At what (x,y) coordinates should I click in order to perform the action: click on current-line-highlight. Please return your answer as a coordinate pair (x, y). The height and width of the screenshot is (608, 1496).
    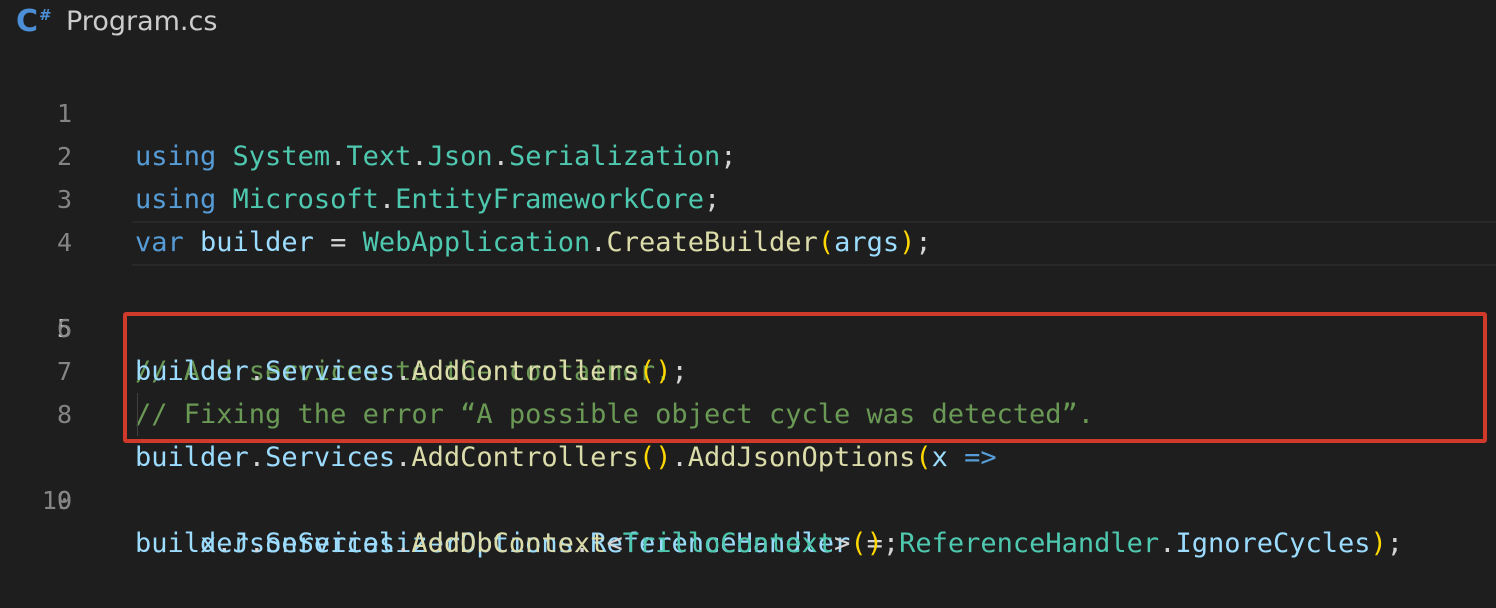
    Looking at the image, I should click on (814, 243).